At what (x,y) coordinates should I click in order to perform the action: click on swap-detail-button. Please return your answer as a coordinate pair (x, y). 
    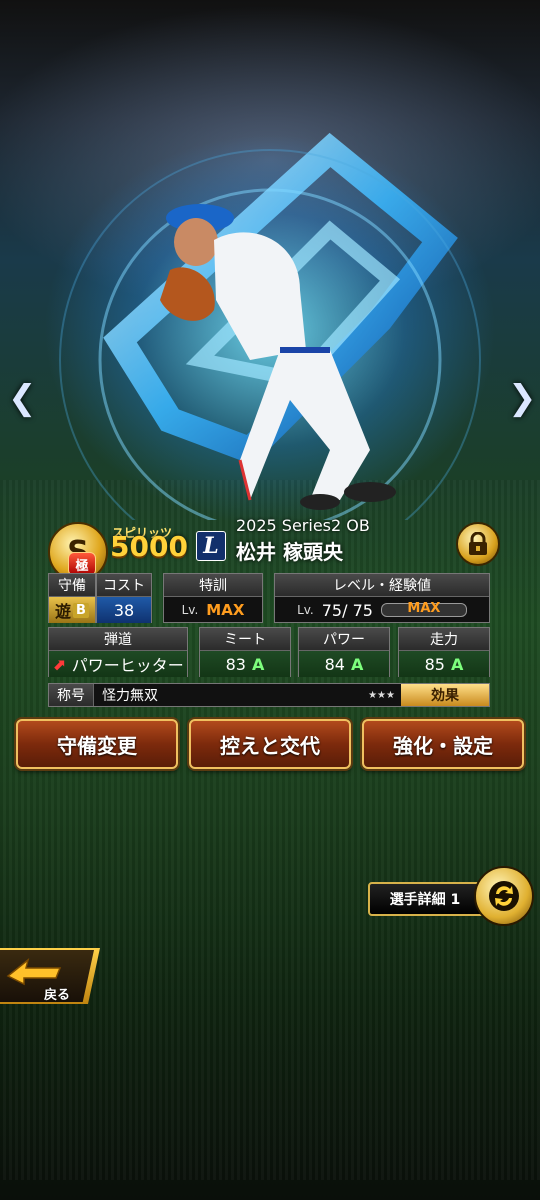
    Looking at the image, I should click on (504, 896).